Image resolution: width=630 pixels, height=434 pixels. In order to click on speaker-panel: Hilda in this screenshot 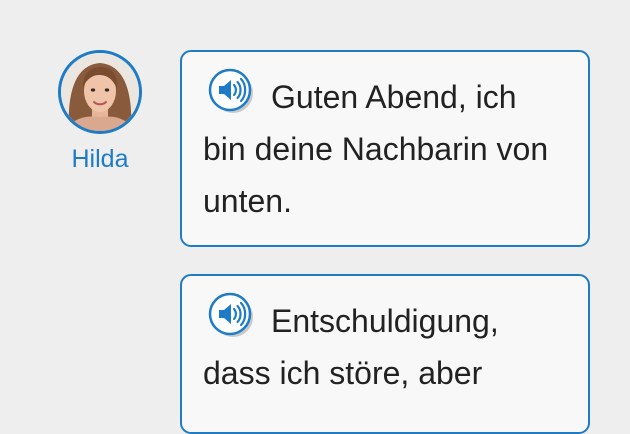, I will do `click(100, 112)`.